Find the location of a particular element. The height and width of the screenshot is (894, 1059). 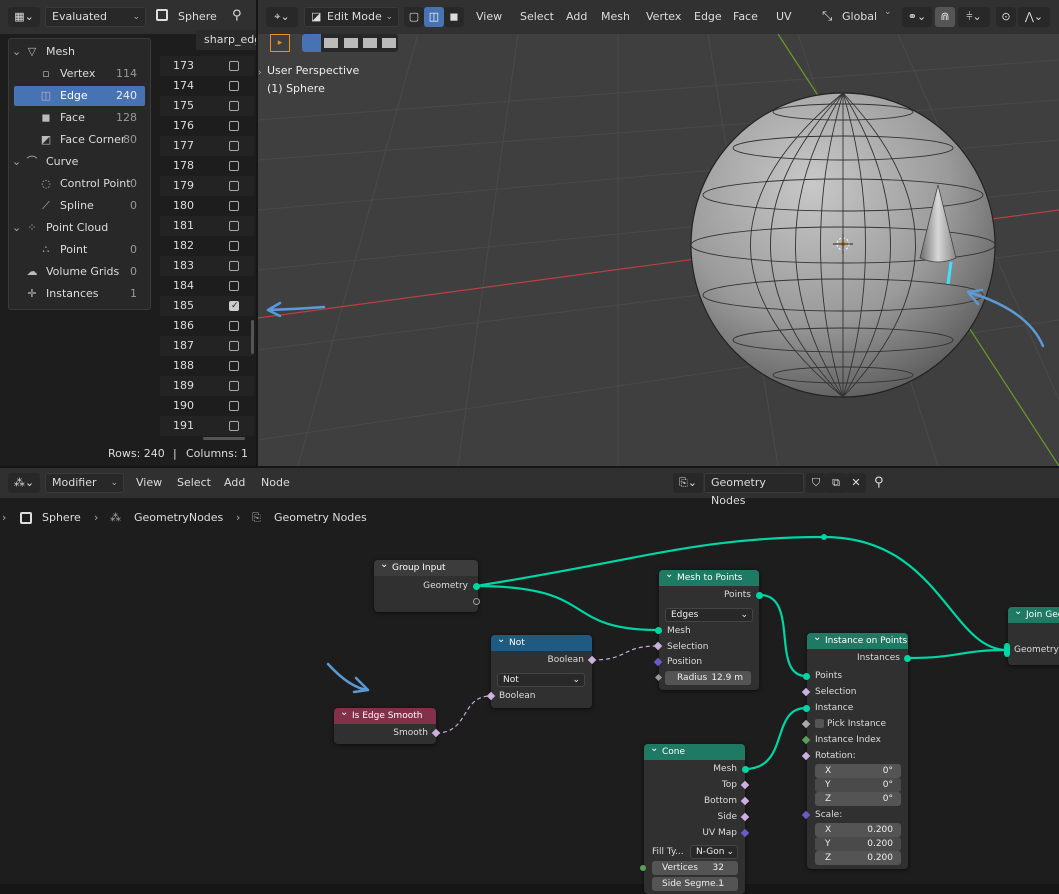

field-value: 12.9 m is located at coordinates (727, 678).